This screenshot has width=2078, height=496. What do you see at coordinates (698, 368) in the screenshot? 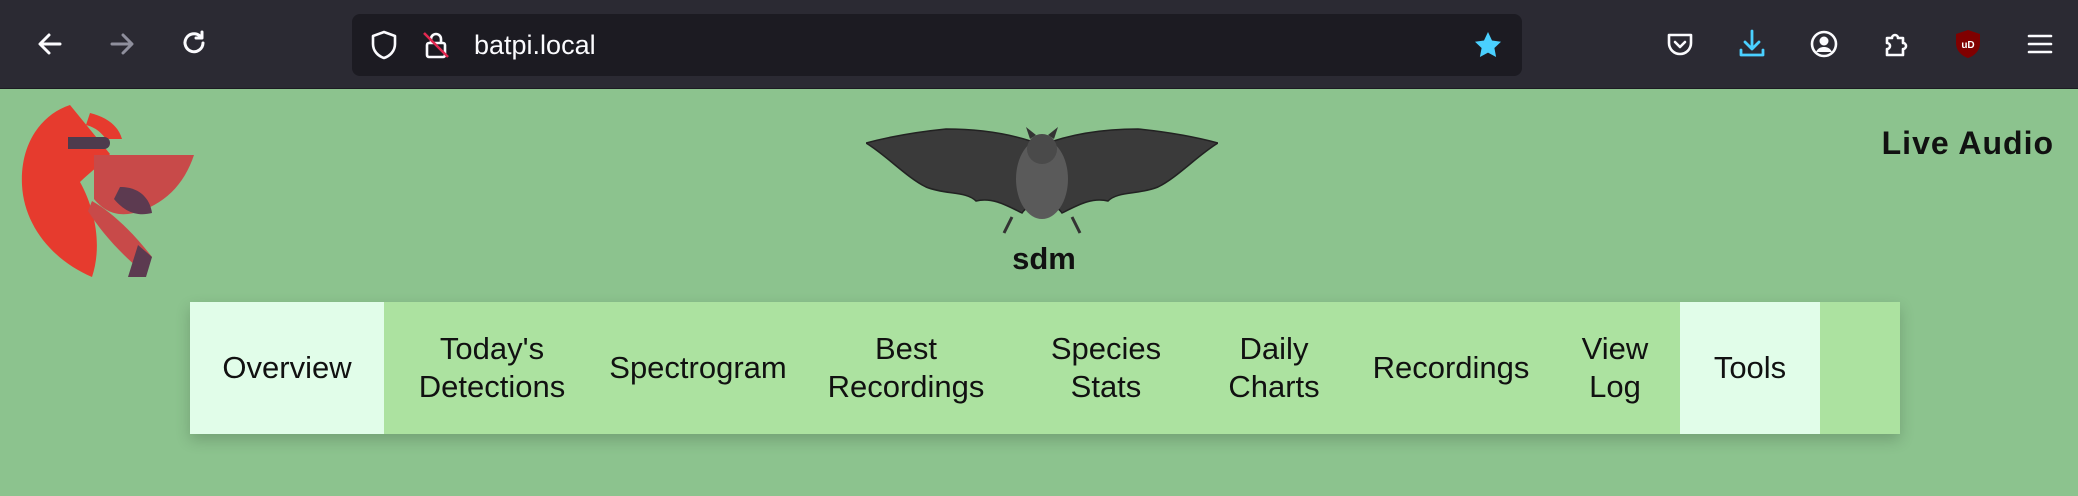
I see `nav-spectrogram: Spectrogram` at bounding box center [698, 368].